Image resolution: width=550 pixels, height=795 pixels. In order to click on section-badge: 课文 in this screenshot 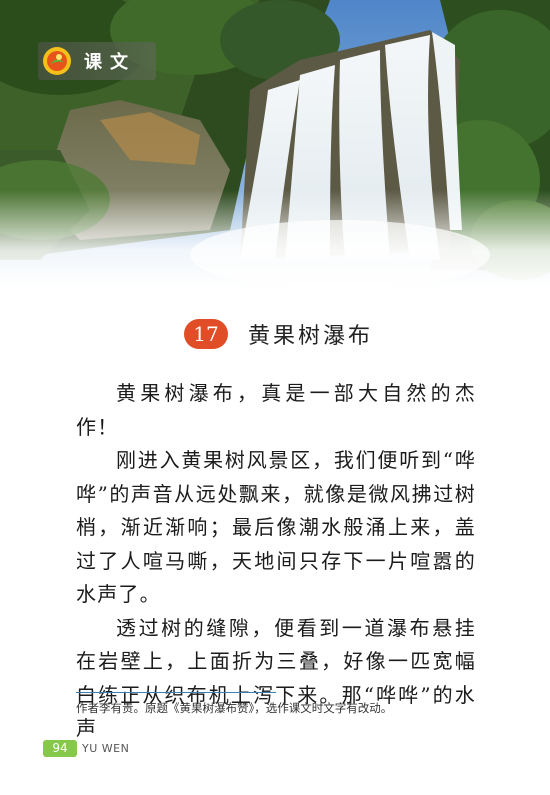, I will do `click(97, 61)`.